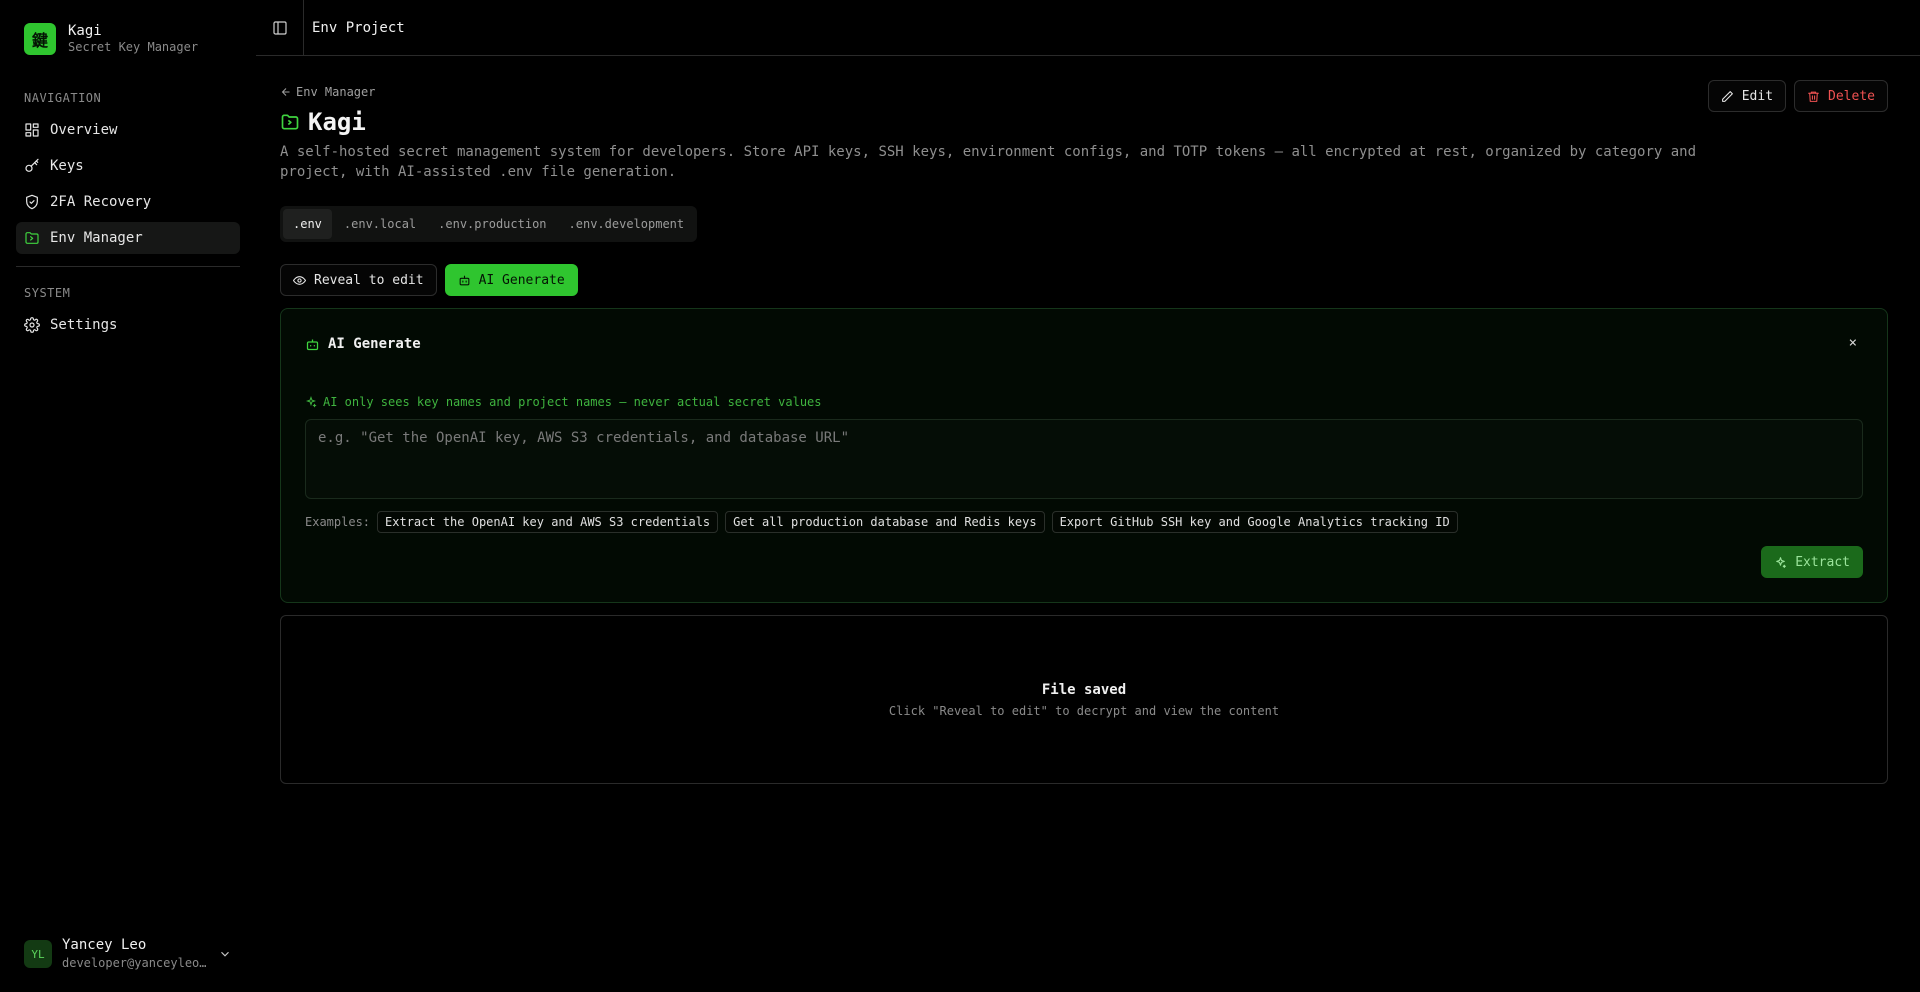  What do you see at coordinates (32, 130) in the screenshot?
I see `grid-icon` at bounding box center [32, 130].